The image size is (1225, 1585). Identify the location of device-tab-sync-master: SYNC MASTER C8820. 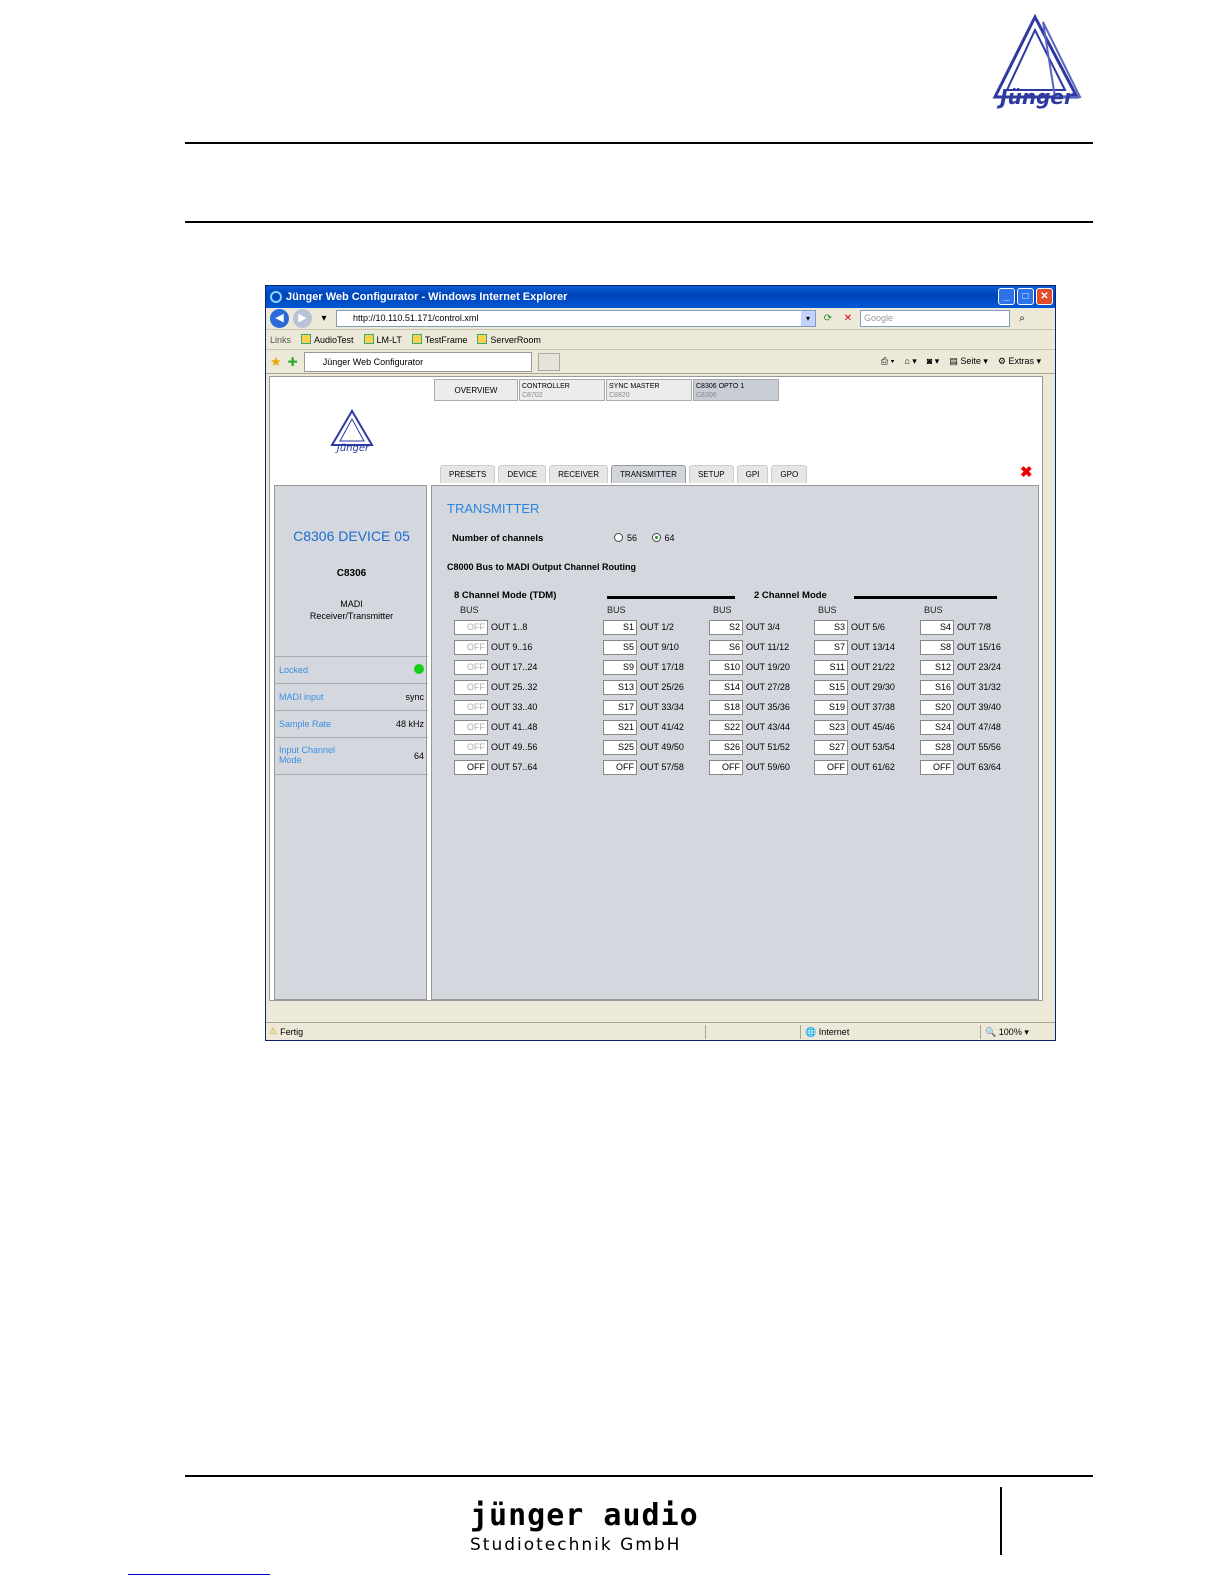
(649, 390).